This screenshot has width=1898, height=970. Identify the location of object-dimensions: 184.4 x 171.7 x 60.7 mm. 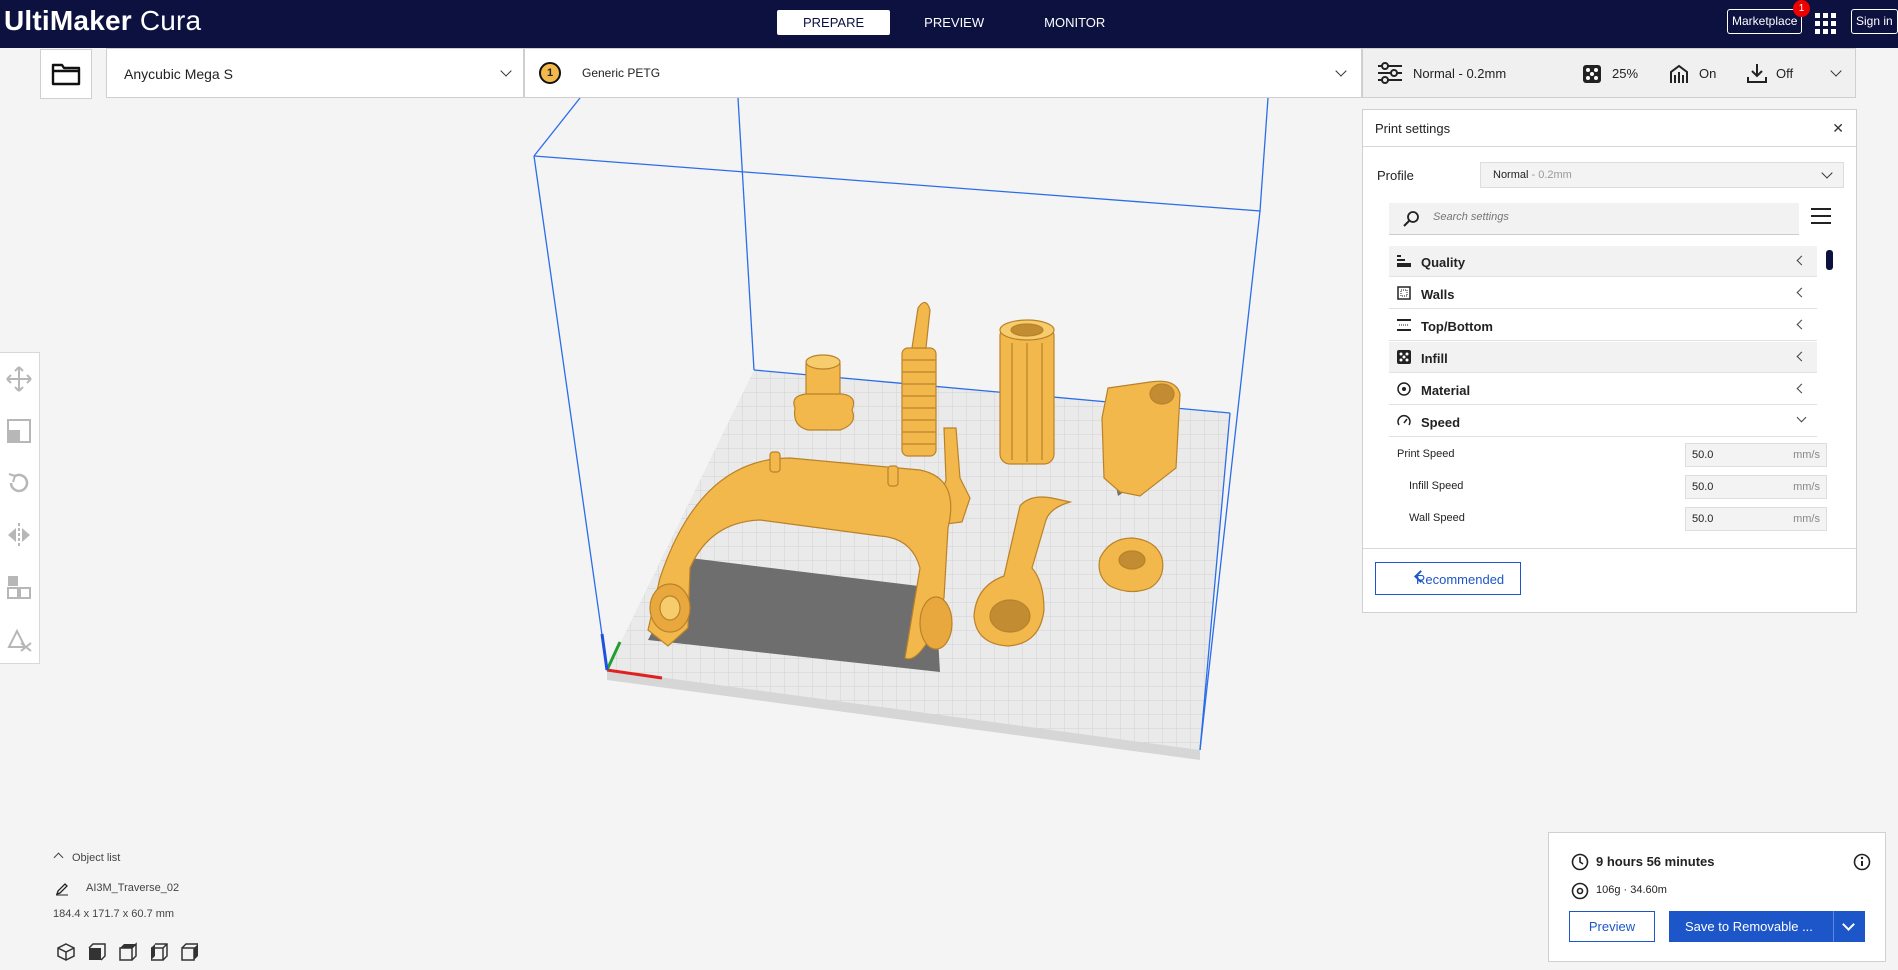
(114, 914).